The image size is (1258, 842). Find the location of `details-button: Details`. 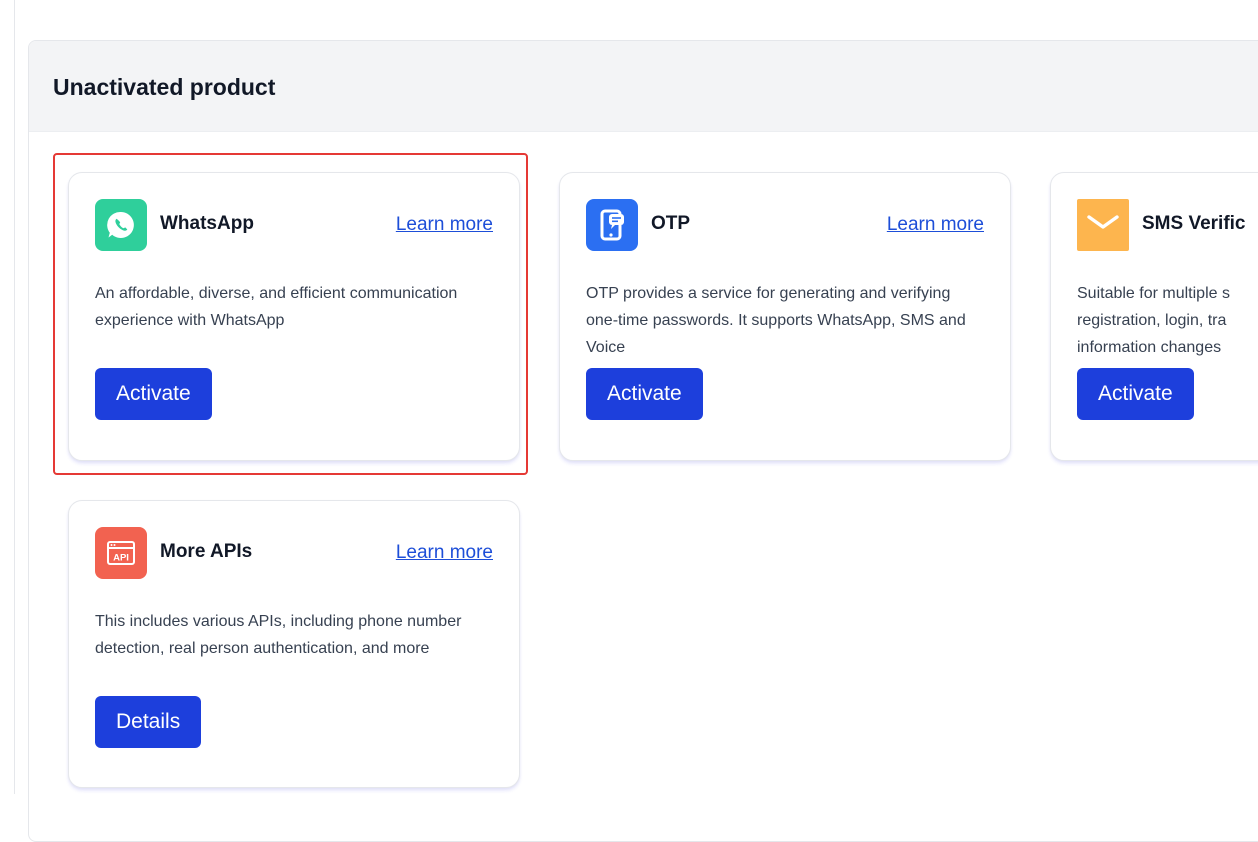

details-button: Details is located at coordinates (148, 722).